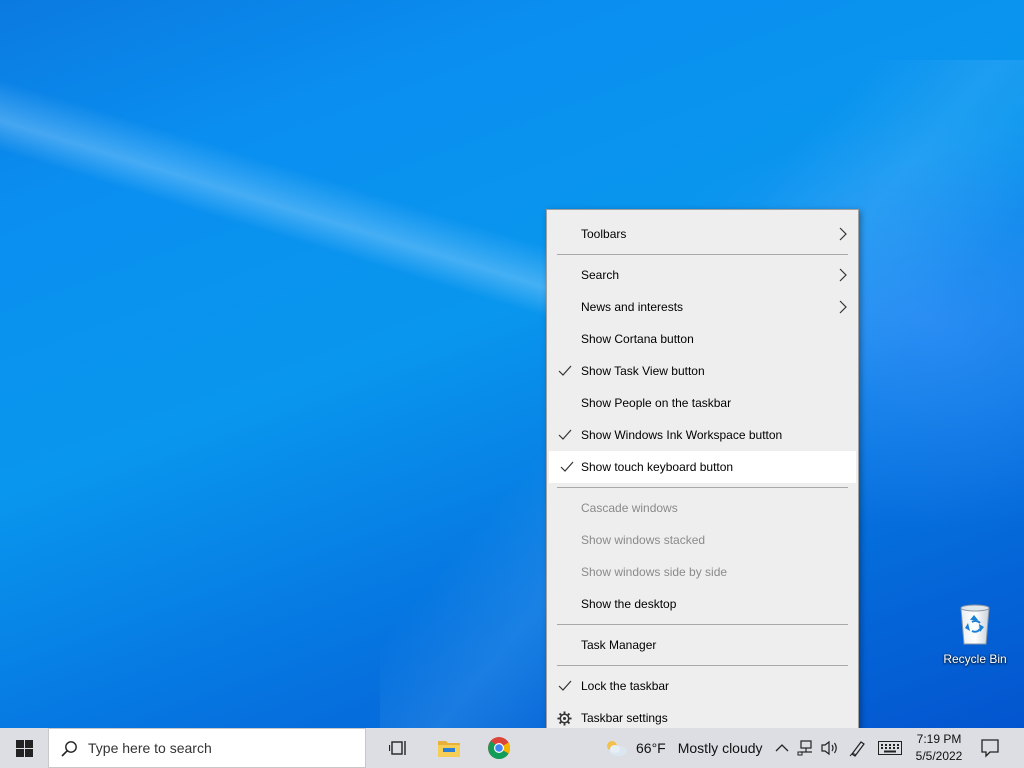 This screenshot has width=1024, height=768. What do you see at coordinates (702, 645) in the screenshot?
I see `menu-item-task-manager: Task Manager` at bounding box center [702, 645].